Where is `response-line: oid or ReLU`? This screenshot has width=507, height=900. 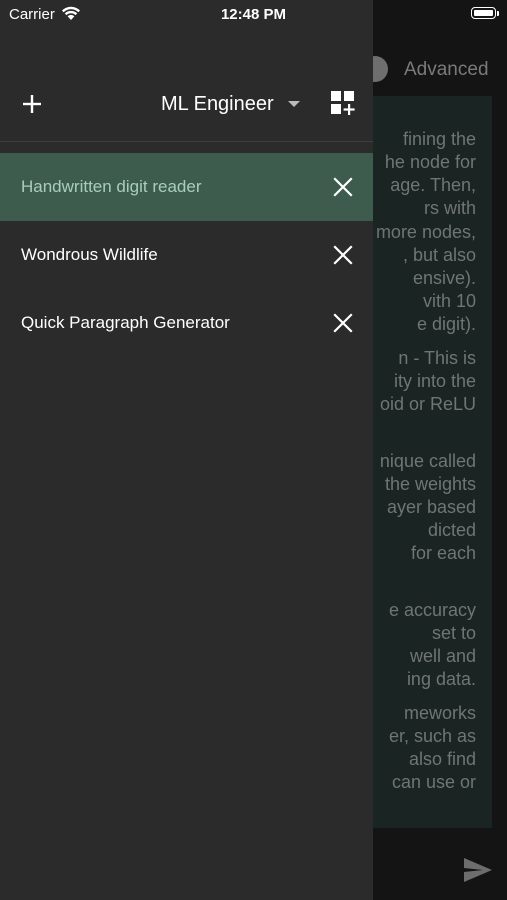 response-line: oid or ReLU is located at coordinates (427, 404).